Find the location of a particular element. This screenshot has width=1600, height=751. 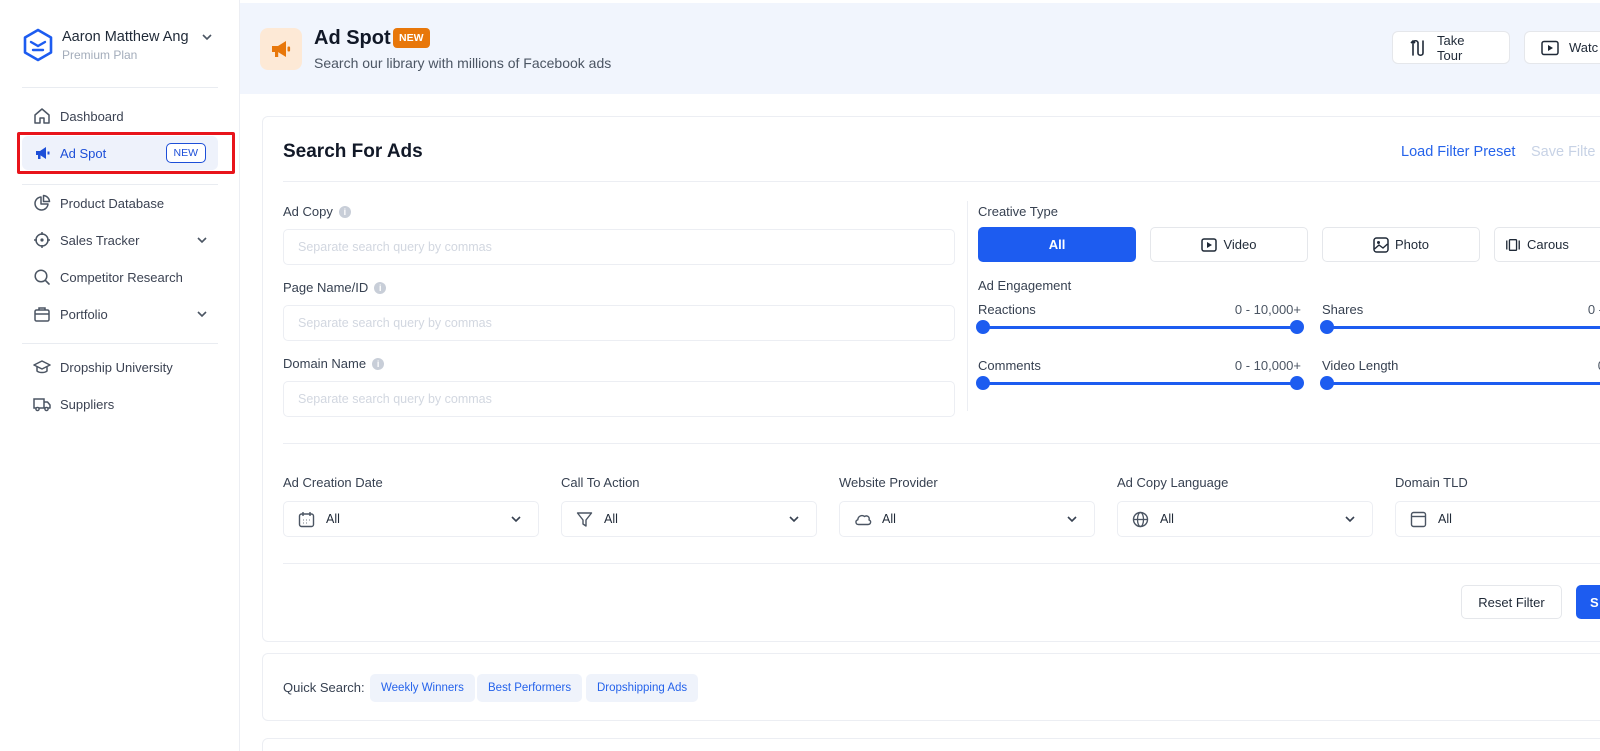

creative-type-label: Creative Type is located at coordinates (1018, 211).